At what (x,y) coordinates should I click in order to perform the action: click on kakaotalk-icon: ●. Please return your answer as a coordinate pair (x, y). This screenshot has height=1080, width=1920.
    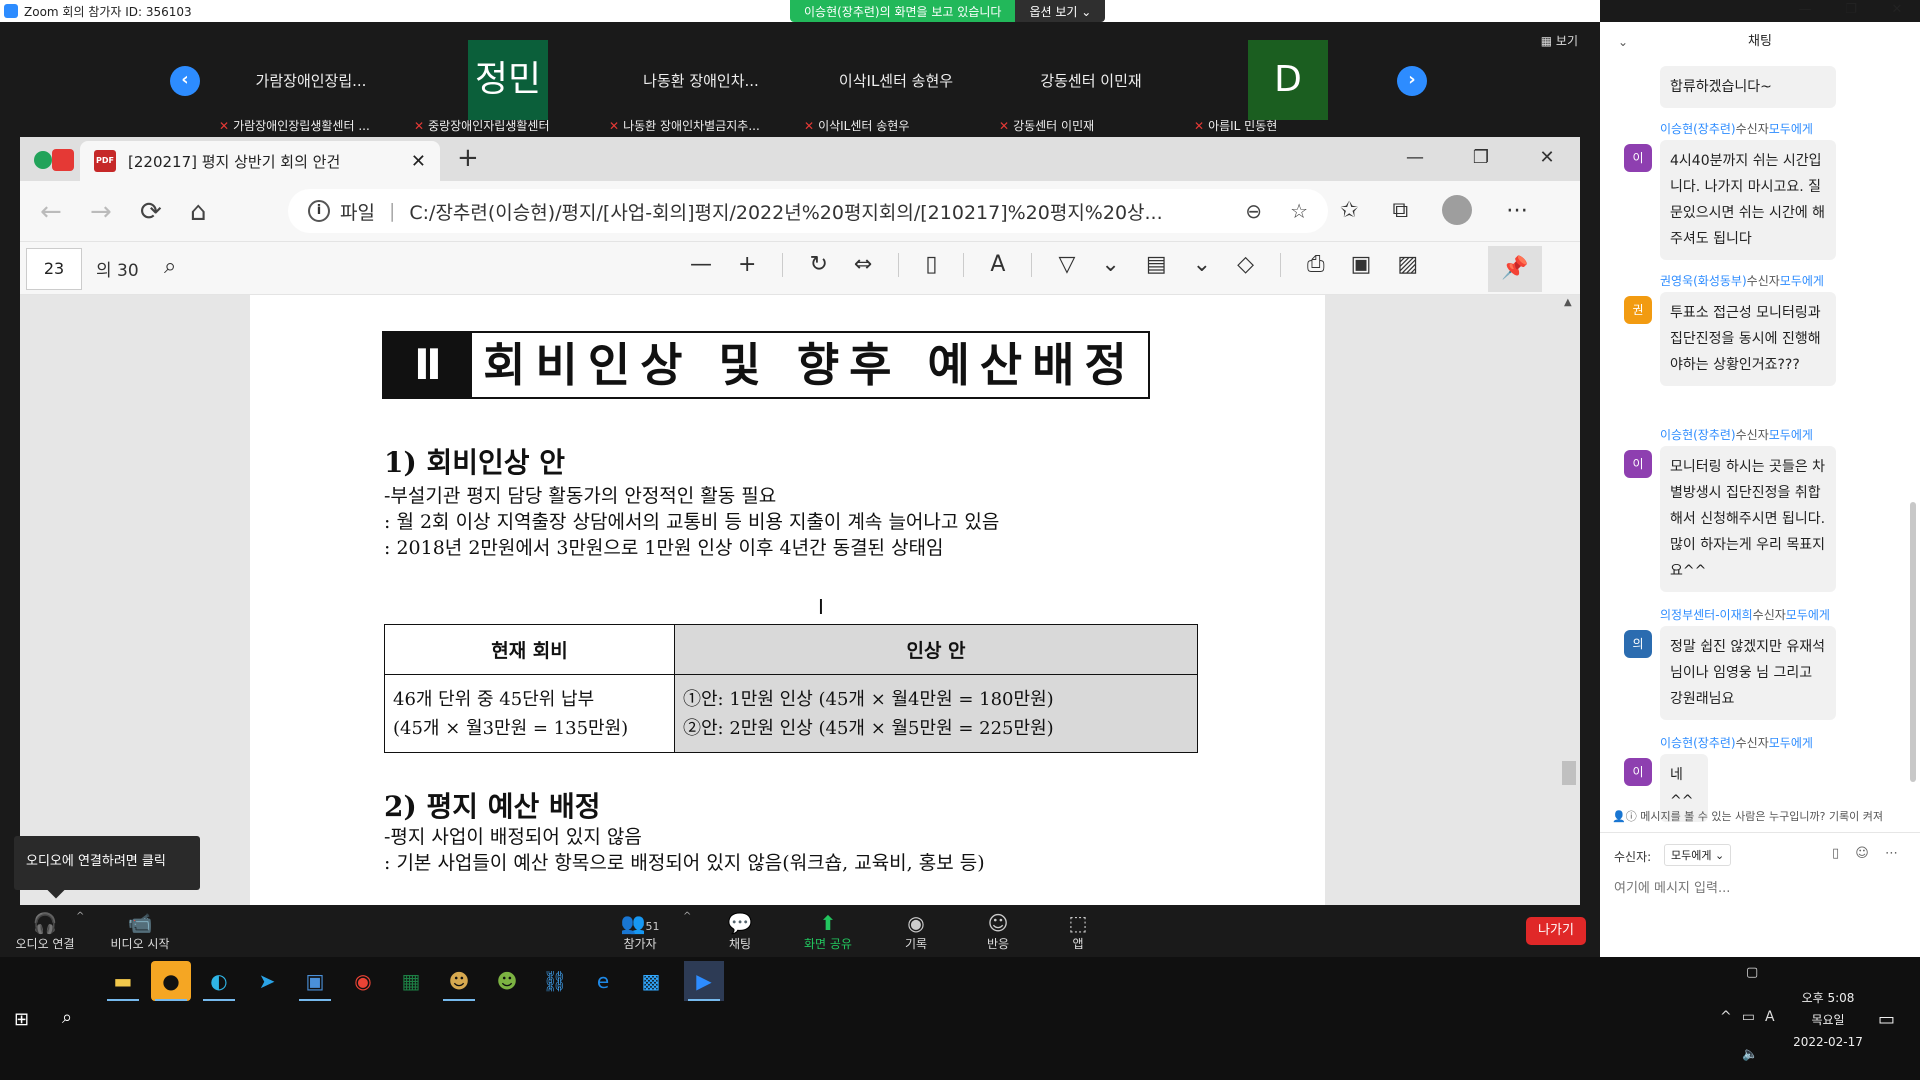
    Looking at the image, I should click on (171, 981).